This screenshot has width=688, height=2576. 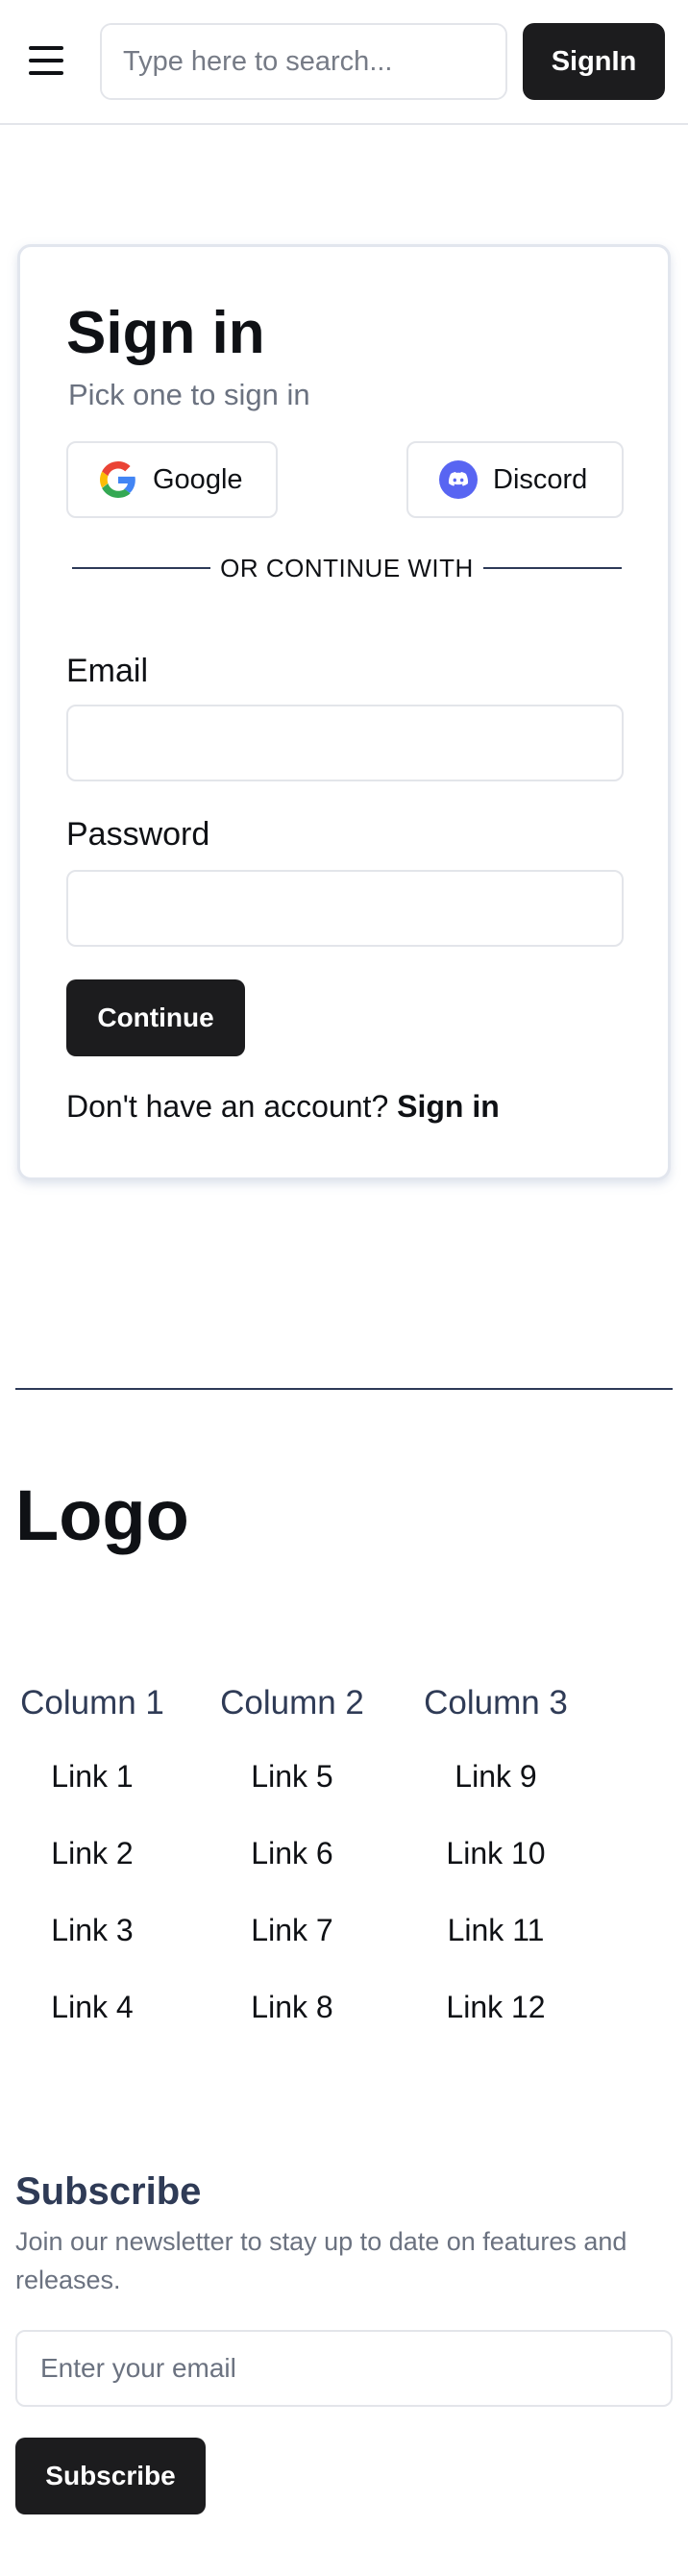 I want to click on footer-link: Link 1, so click(x=92, y=1793).